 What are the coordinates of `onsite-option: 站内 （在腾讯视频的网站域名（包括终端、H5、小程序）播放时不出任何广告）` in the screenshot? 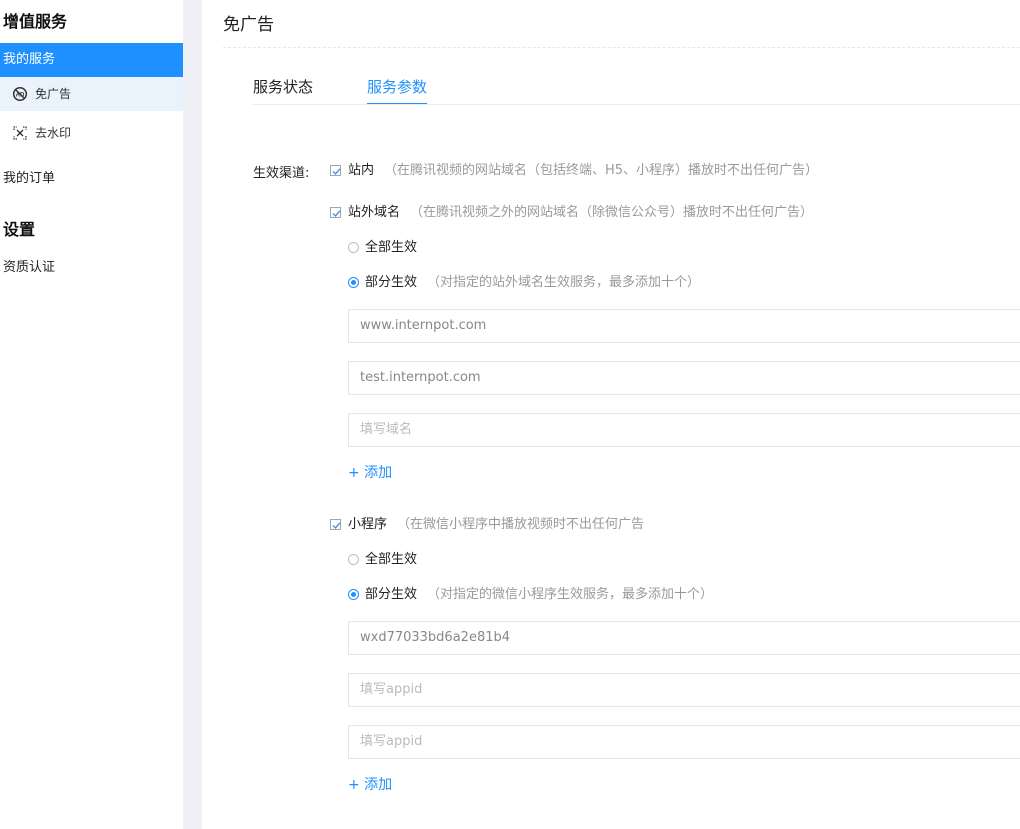 It's located at (583, 171).